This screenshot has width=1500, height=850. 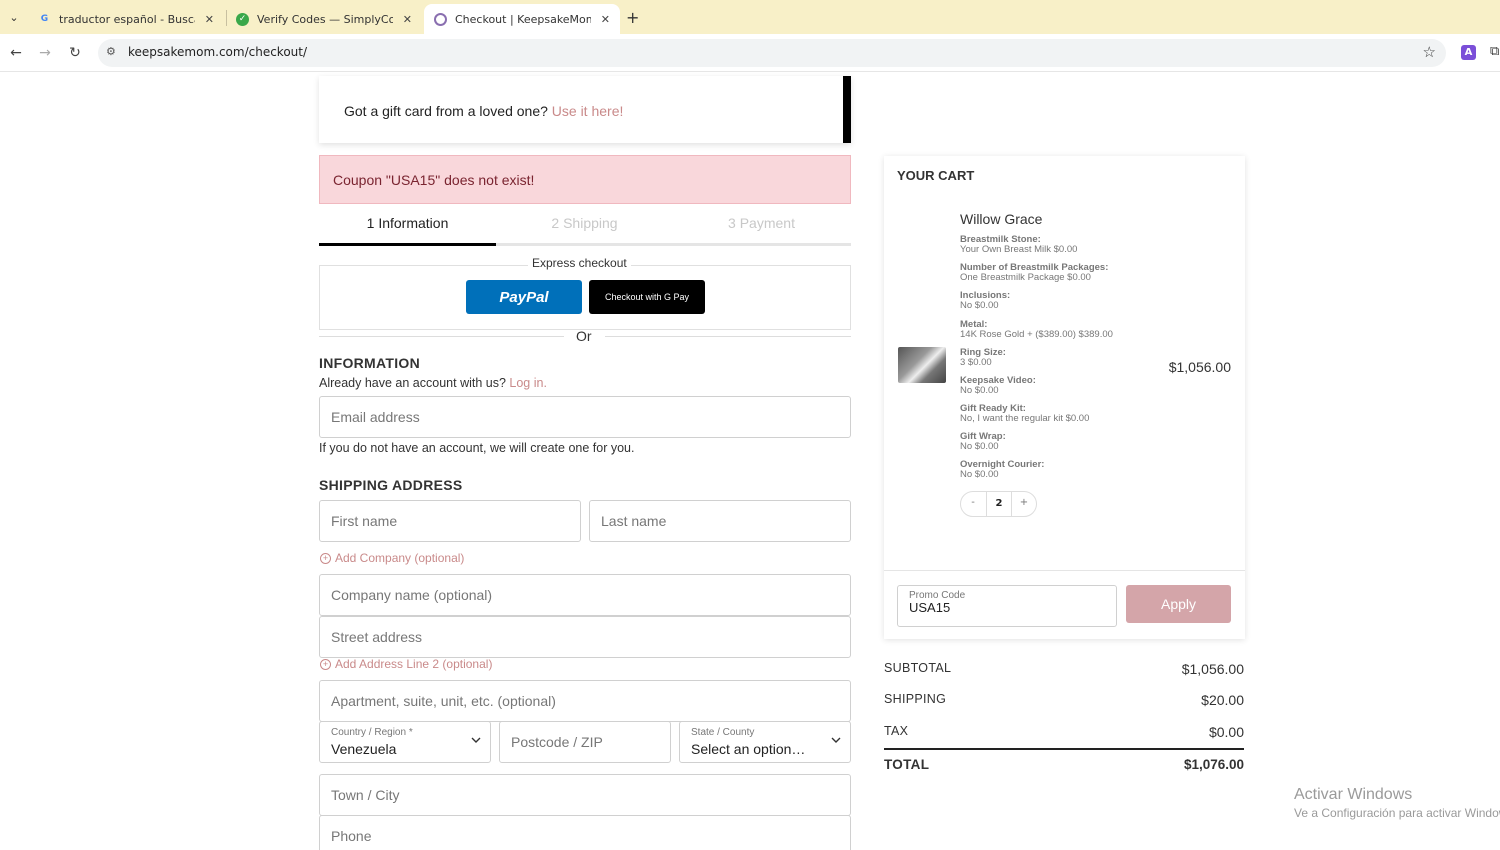 What do you see at coordinates (1024, 502) in the screenshot?
I see `quantity-increase-button: +` at bounding box center [1024, 502].